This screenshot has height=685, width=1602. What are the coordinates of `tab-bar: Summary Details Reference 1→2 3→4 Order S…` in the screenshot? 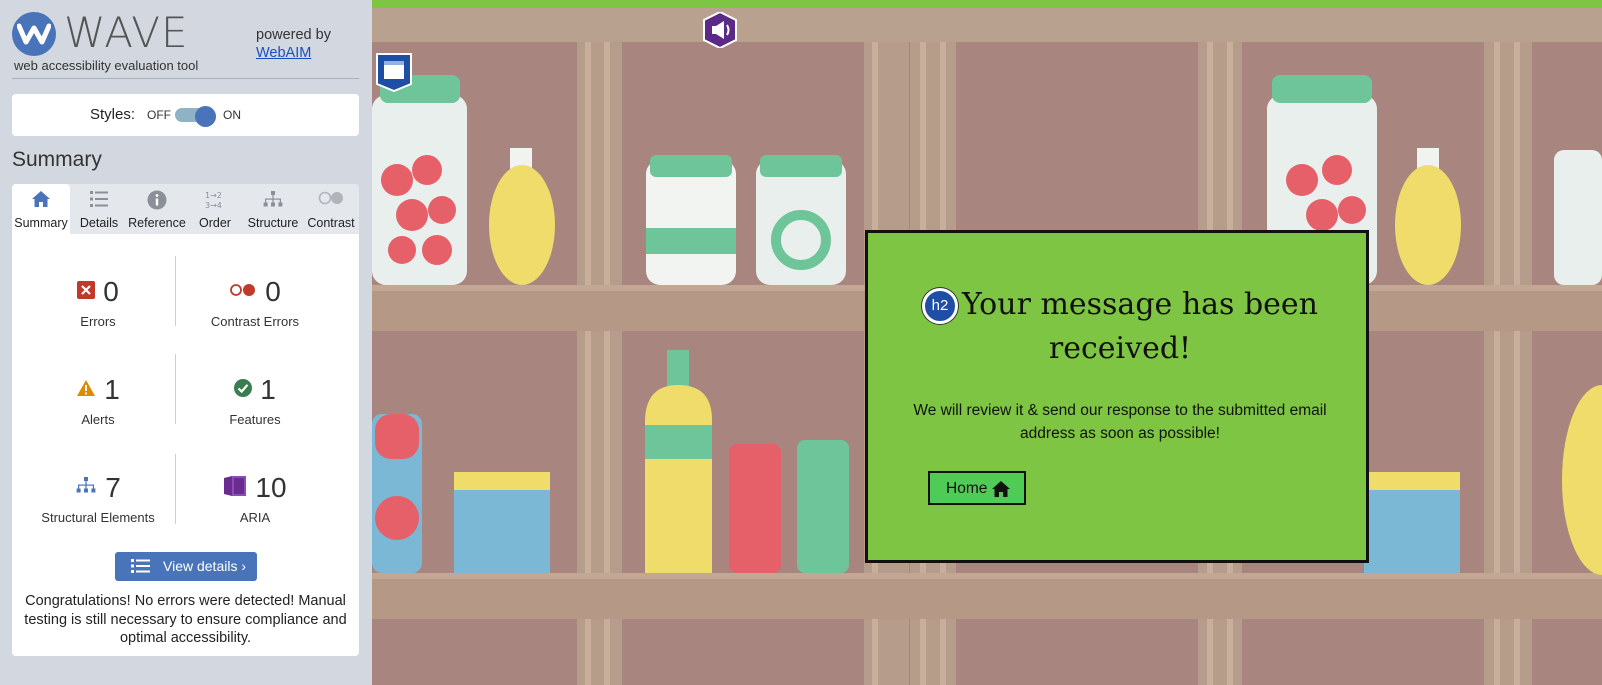 It's located at (185, 209).